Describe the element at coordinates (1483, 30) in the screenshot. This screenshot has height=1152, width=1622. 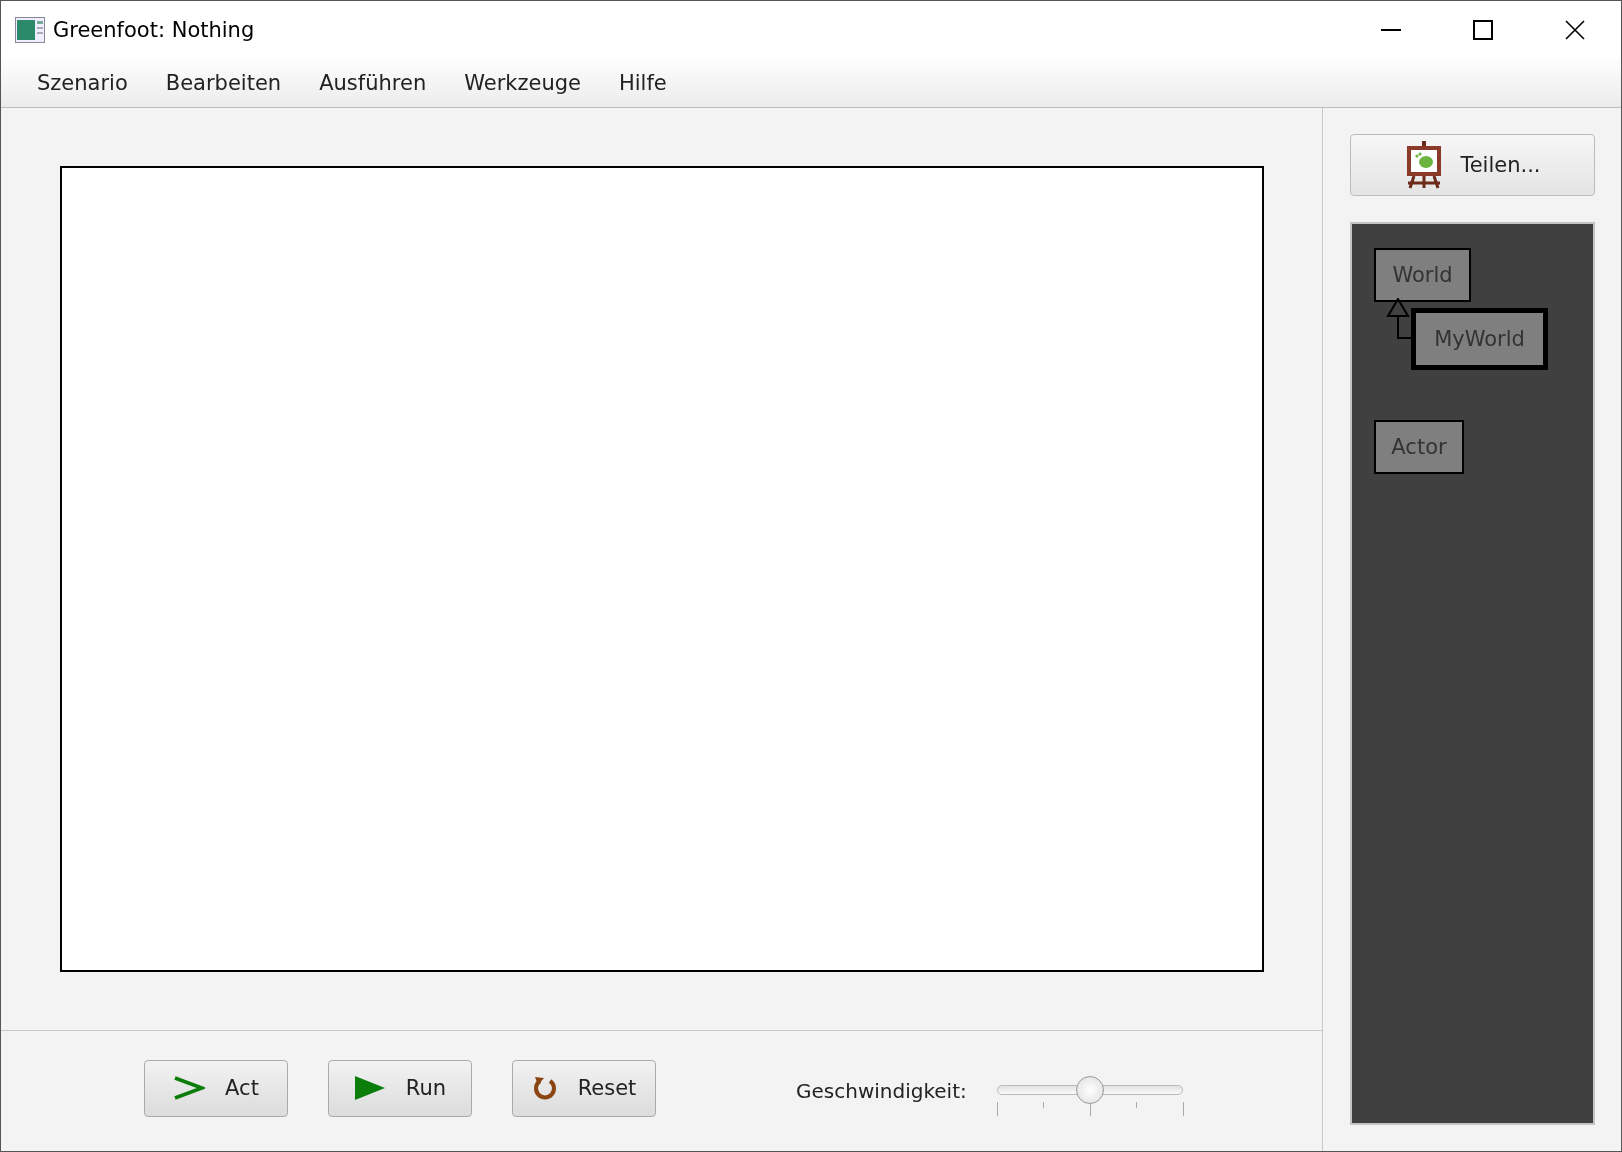
I see `maximize-icon` at that location.